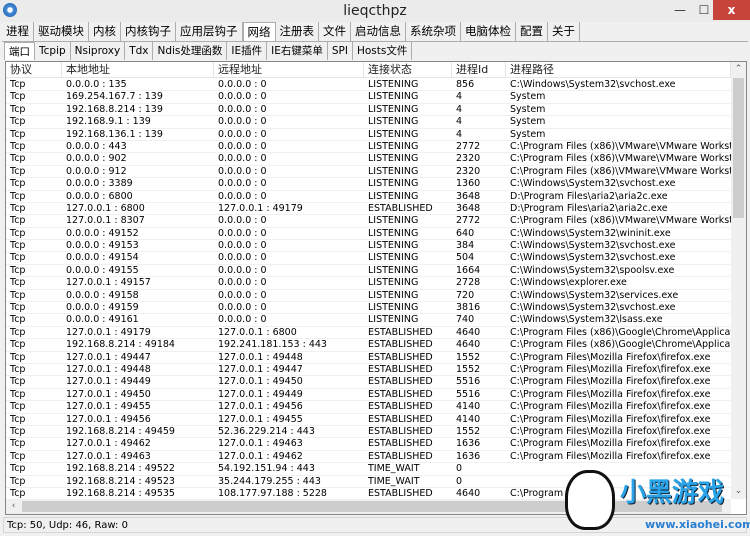 The image size is (750, 536). I want to click on column-header-4: 进程Id, so click(479, 70).